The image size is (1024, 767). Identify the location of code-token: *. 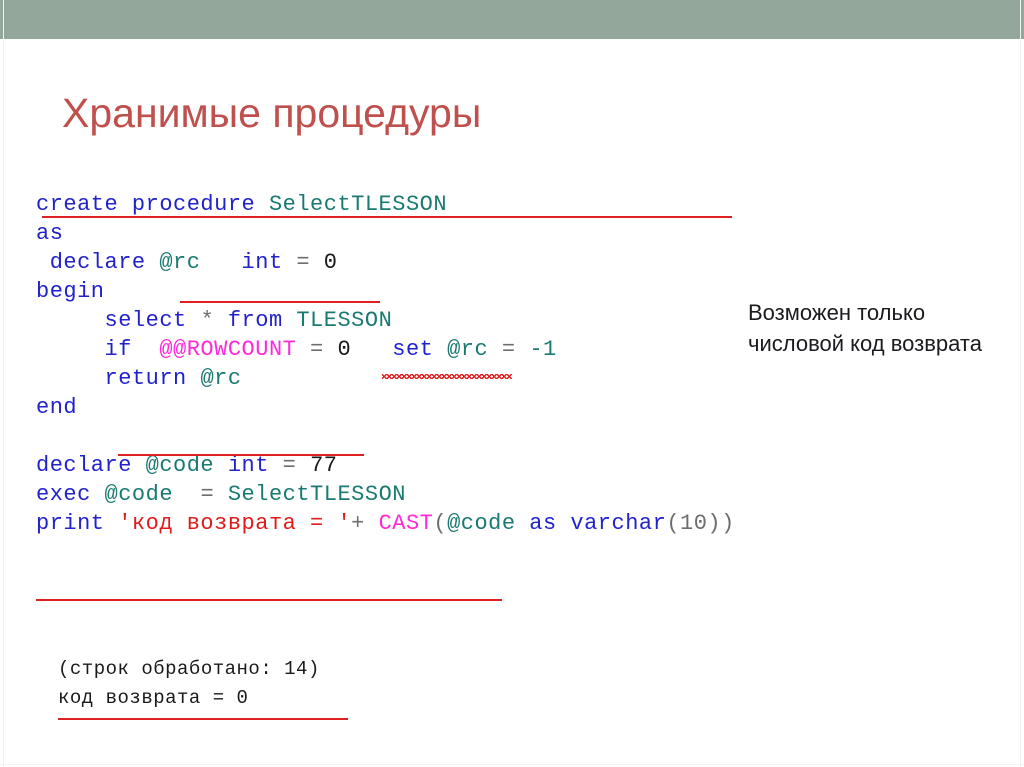
(214, 320).